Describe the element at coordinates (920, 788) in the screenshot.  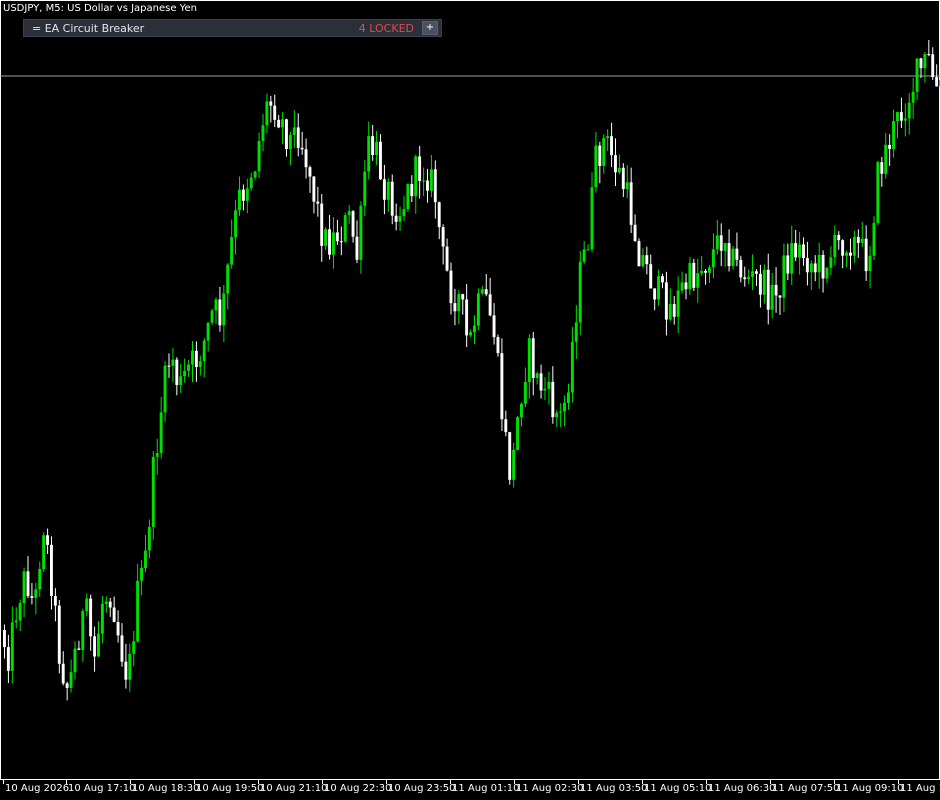
I see `time-label: 11 Aug 10` at that location.